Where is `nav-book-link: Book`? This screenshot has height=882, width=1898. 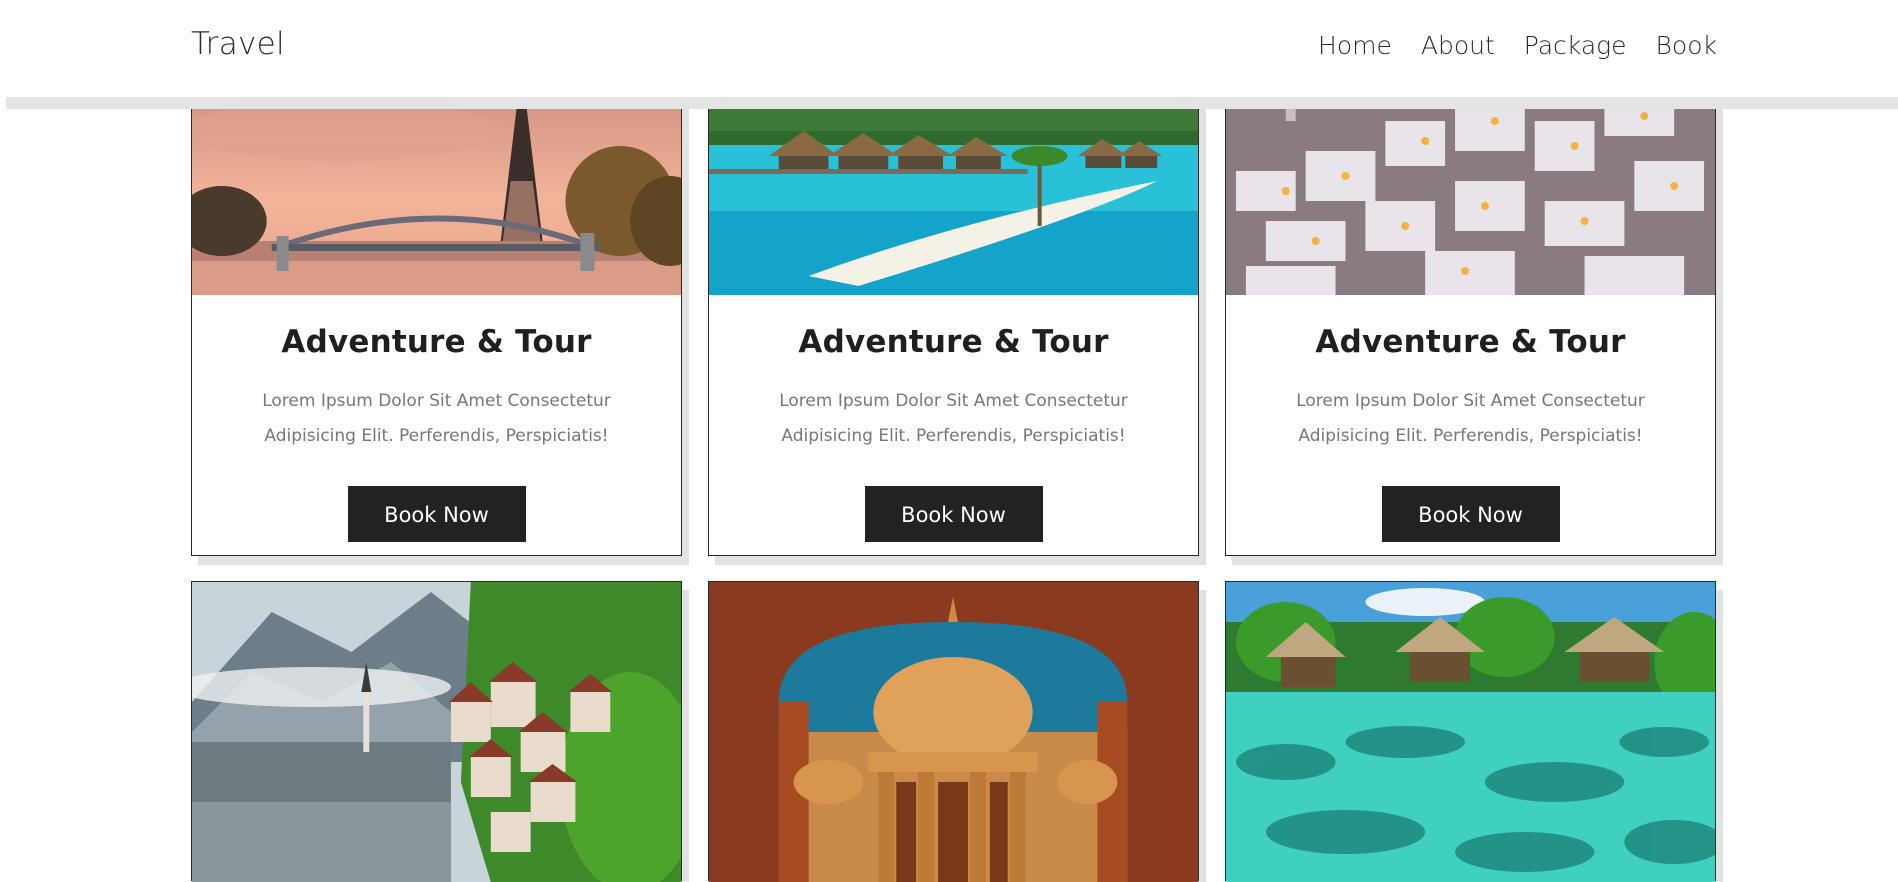 nav-book-link: Book is located at coordinates (1686, 45).